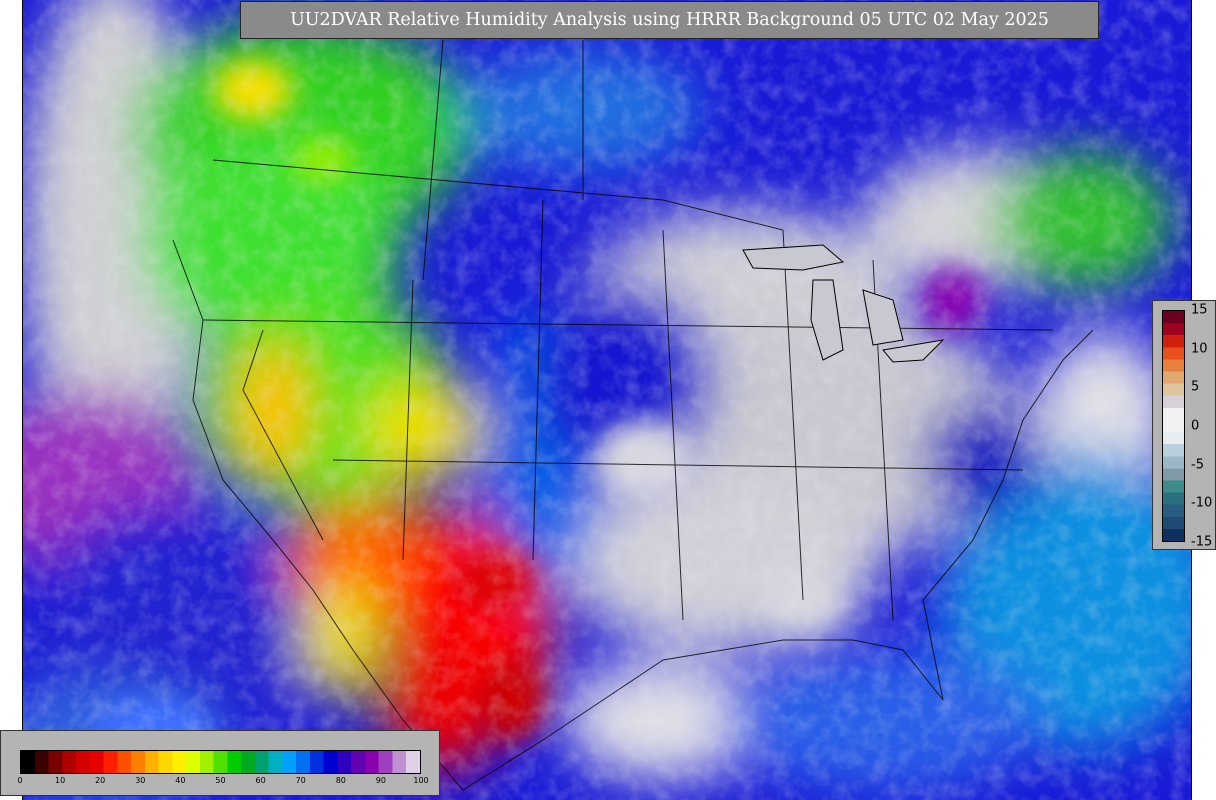 The width and height of the screenshot is (1216, 800). Describe the element at coordinates (1202, 542) in the screenshot. I see `difference-tick-label: -15` at that location.